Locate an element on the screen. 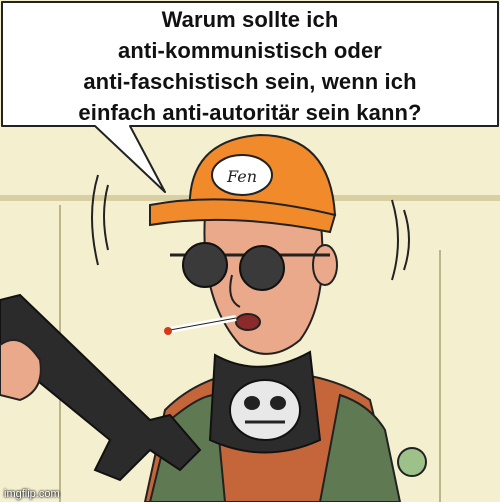 This screenshot has width=500, height=502. cap-patch-text: Fen is located at coordinates (241, 176).